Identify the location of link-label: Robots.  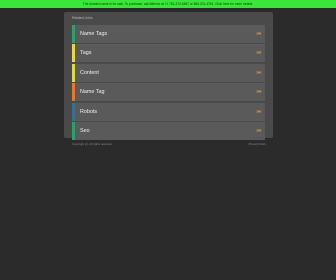
(89, 111).